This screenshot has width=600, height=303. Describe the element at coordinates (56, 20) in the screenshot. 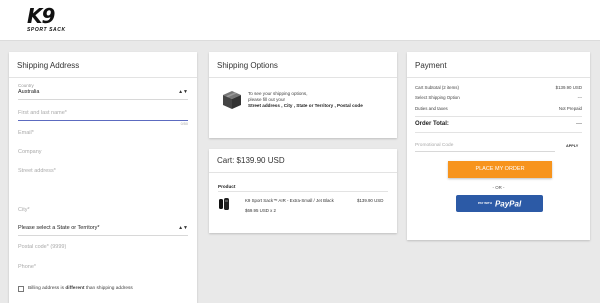

I see `brand-logo: K9 SPORT SACK` at that location.